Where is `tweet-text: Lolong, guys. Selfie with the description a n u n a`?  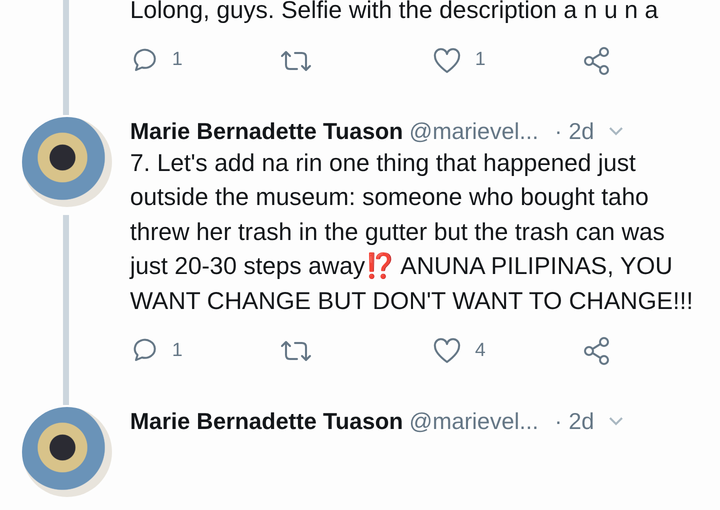 tweet-text: Lolong, guys. Selfie with the description a n u n a is located at coordinates (395, 13).